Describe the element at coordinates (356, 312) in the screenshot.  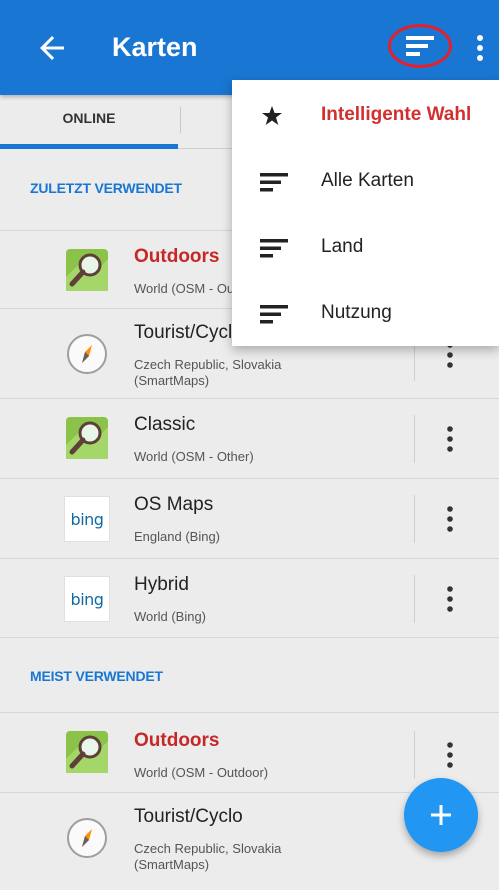
I see `sort-option-label: Nutzung` at that location.